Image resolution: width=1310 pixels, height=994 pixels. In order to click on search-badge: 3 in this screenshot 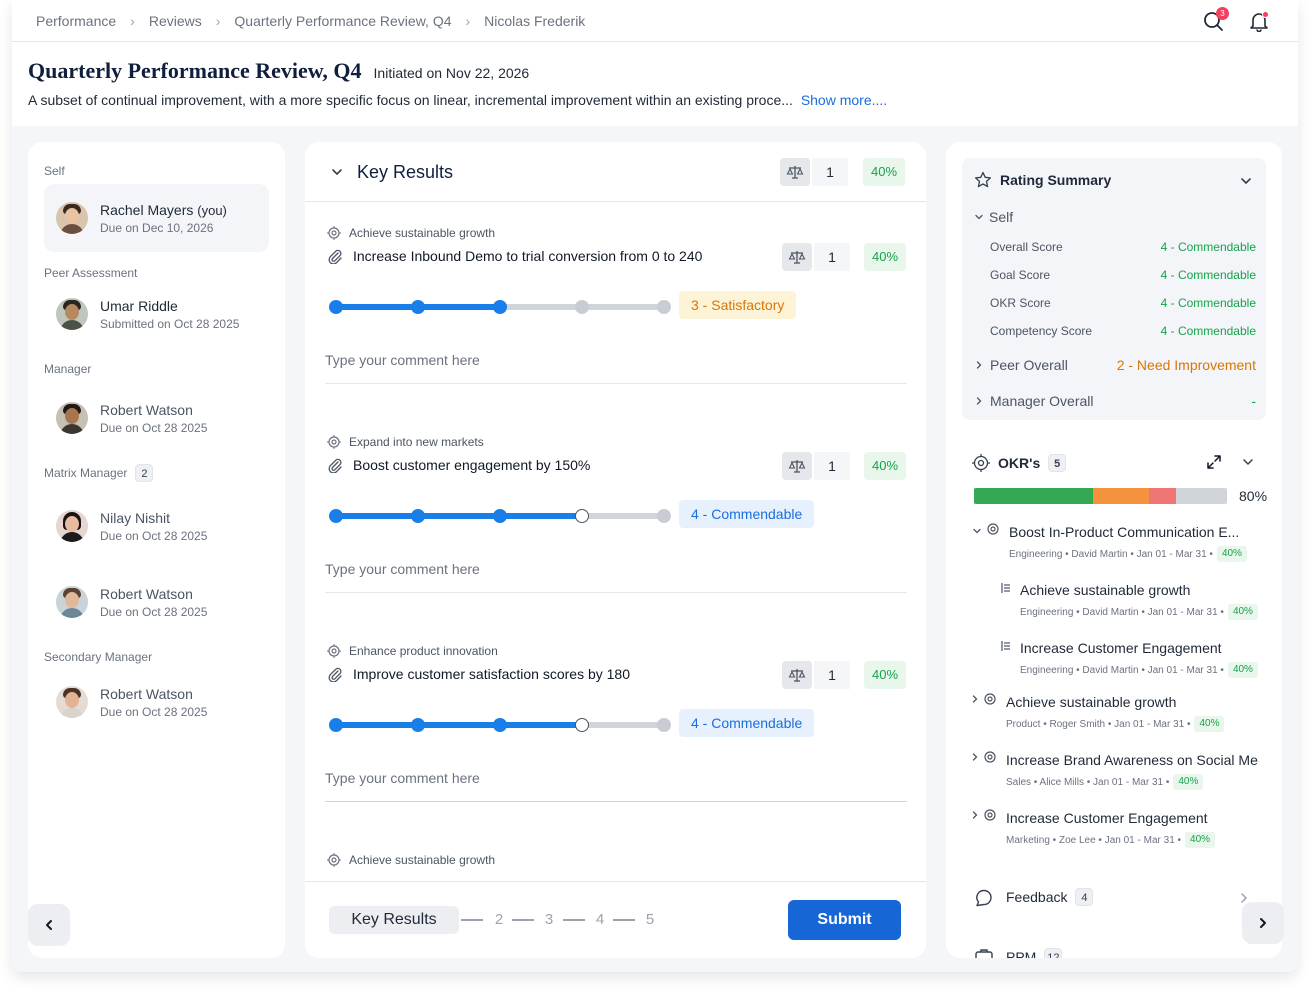, I will do `click(1222, 13)`.